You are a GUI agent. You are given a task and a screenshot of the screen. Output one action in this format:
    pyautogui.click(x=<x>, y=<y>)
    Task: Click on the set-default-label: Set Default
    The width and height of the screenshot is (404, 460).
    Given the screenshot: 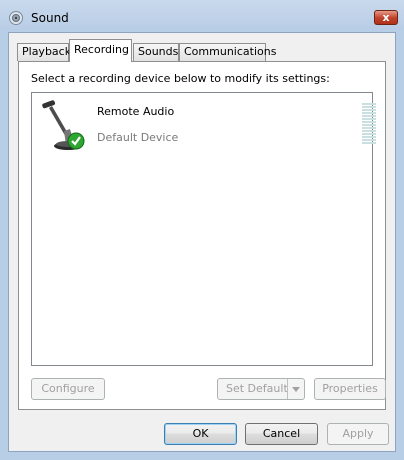 What is the action you would take?
    pyautogui.click(x=257, y=388)
    